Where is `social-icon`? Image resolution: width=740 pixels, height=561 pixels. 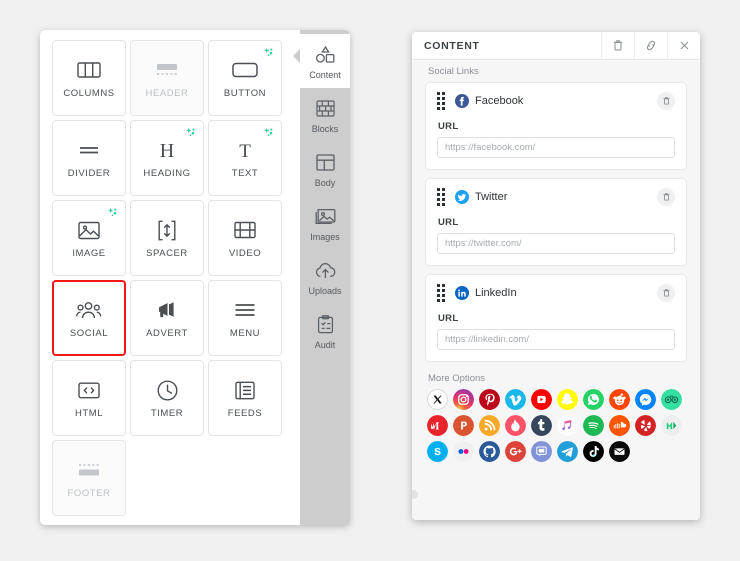 social-icon is located at coordinates (89, 310).